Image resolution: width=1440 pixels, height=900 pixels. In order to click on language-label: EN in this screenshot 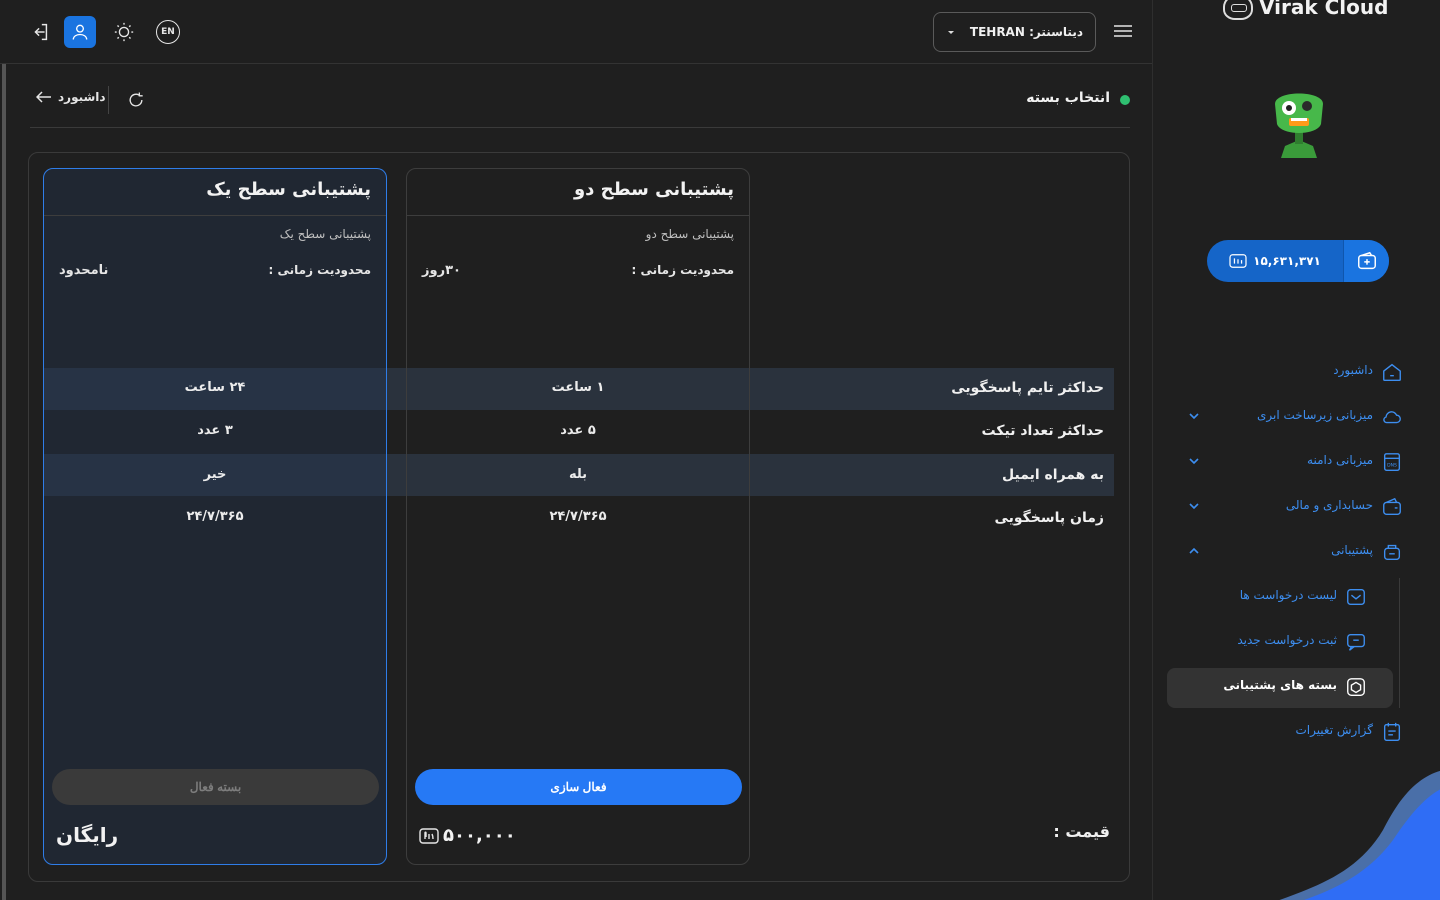, I will do `click(168, 32)`.